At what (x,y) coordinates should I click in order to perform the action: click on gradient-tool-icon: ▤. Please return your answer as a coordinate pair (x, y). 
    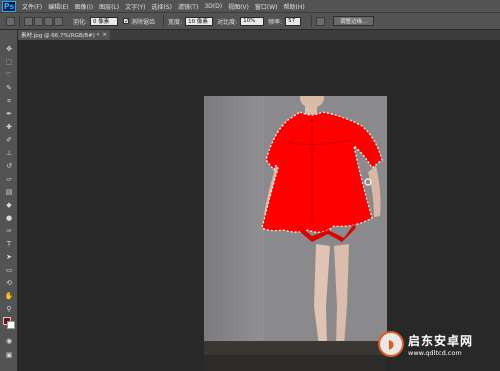
    Looking at the image, I should click on (9, 192).